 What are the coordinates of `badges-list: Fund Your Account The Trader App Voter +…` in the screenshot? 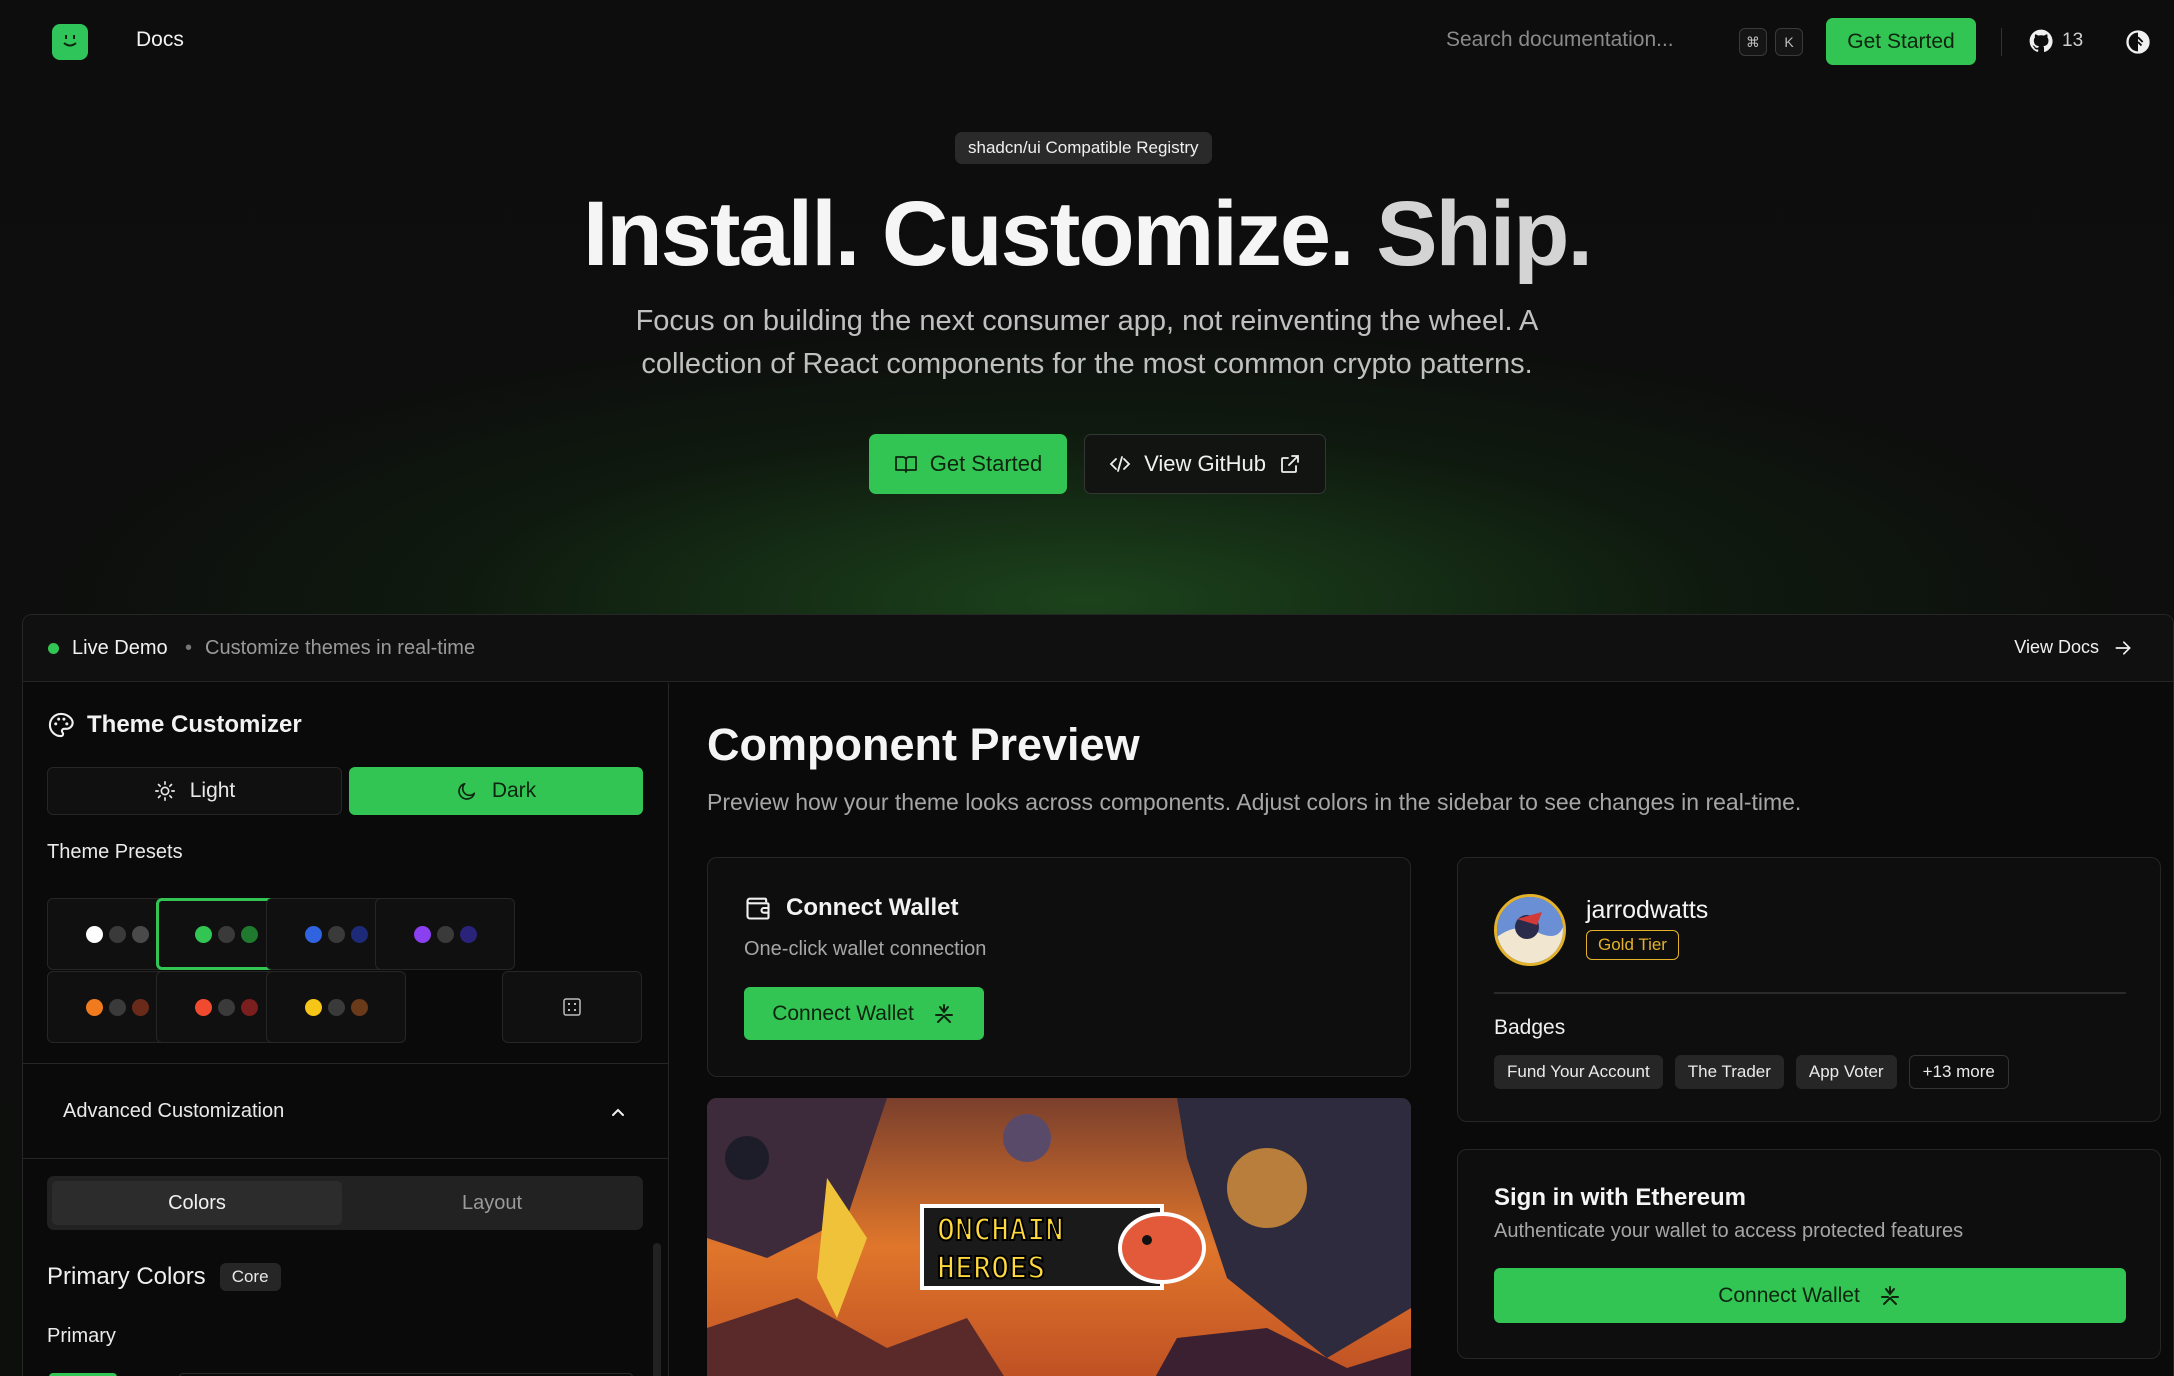 It's located at (1751, 1072).